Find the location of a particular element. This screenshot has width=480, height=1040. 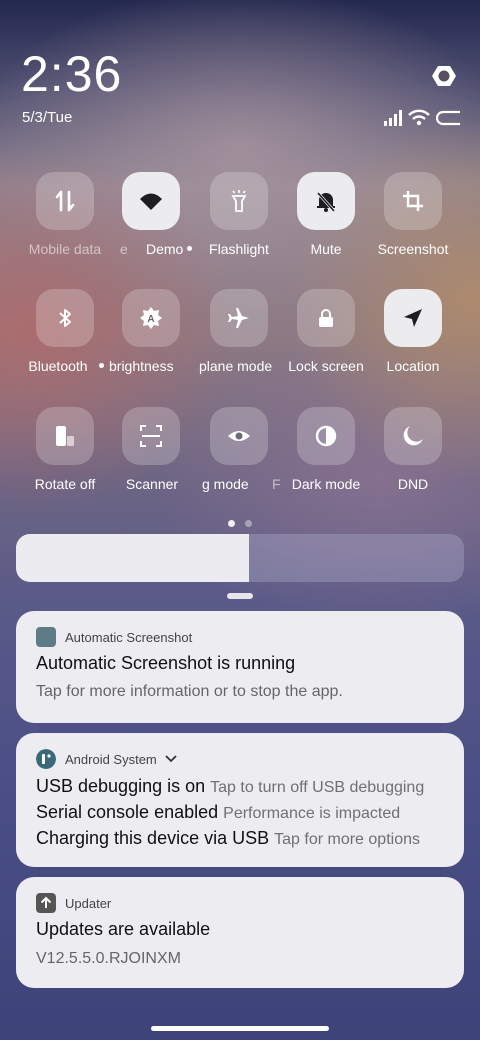

tile-label-mute: Mute is located at coordinates (326, 249).